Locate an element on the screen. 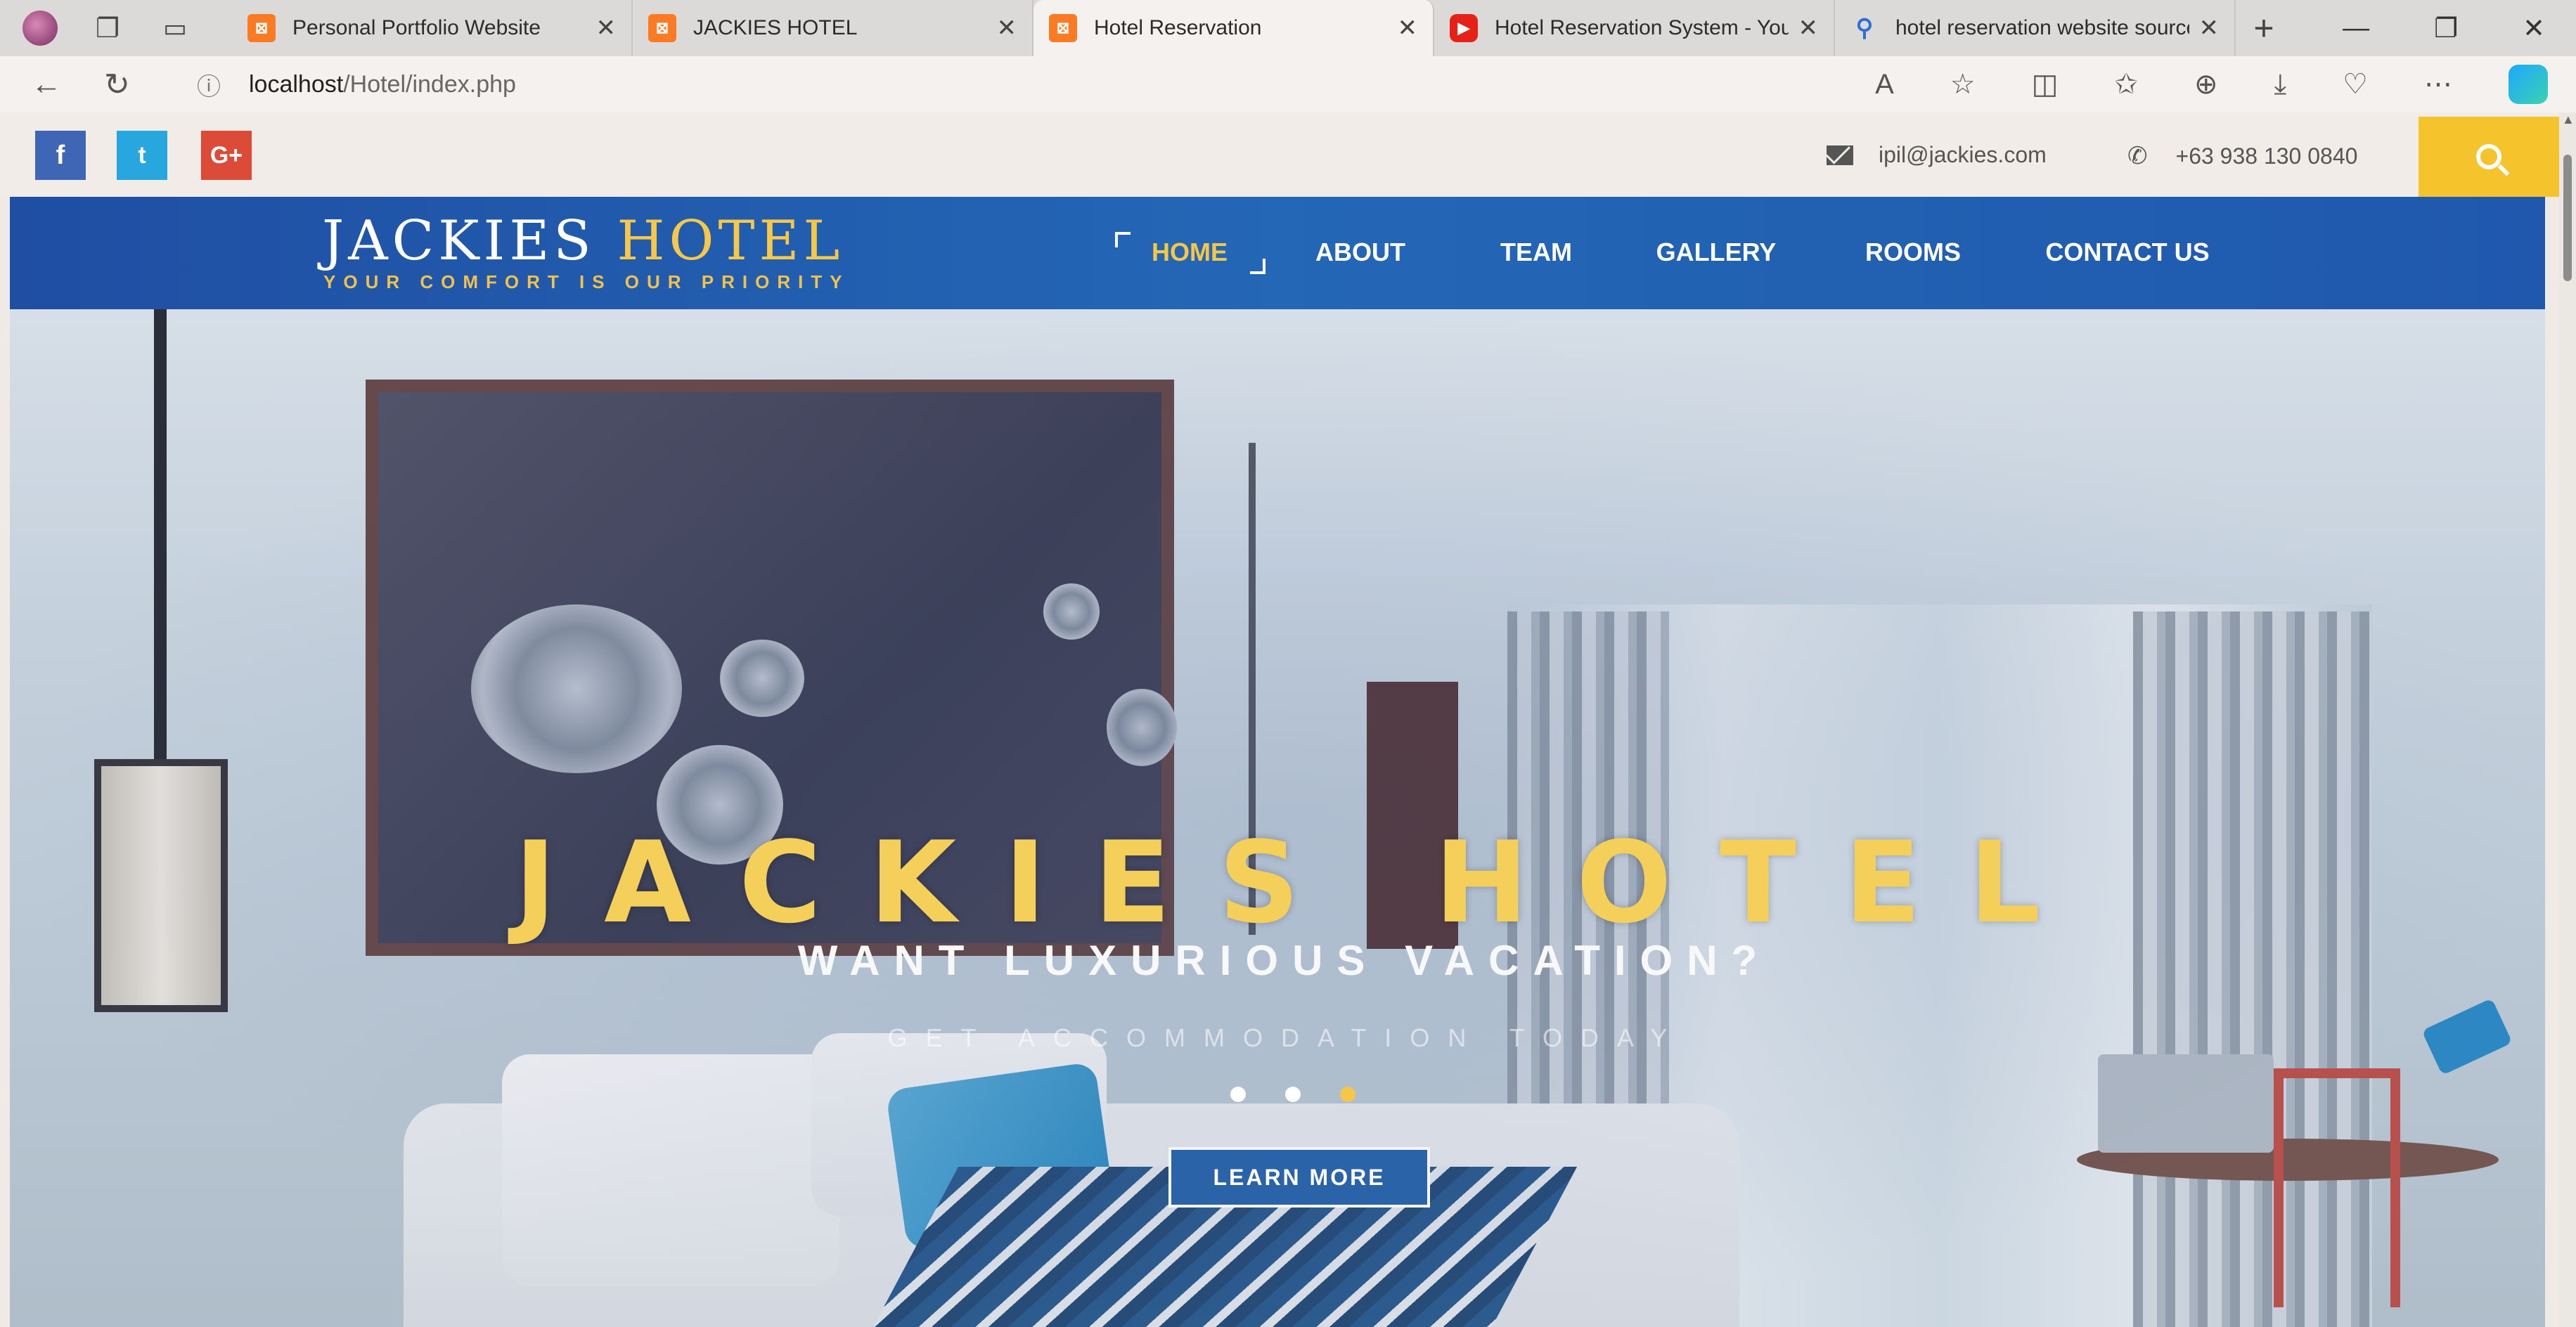 This screenshot has height=1327, width=2576. hero-title: JACKIES HOTEL is located at coordinates (1301, 882).